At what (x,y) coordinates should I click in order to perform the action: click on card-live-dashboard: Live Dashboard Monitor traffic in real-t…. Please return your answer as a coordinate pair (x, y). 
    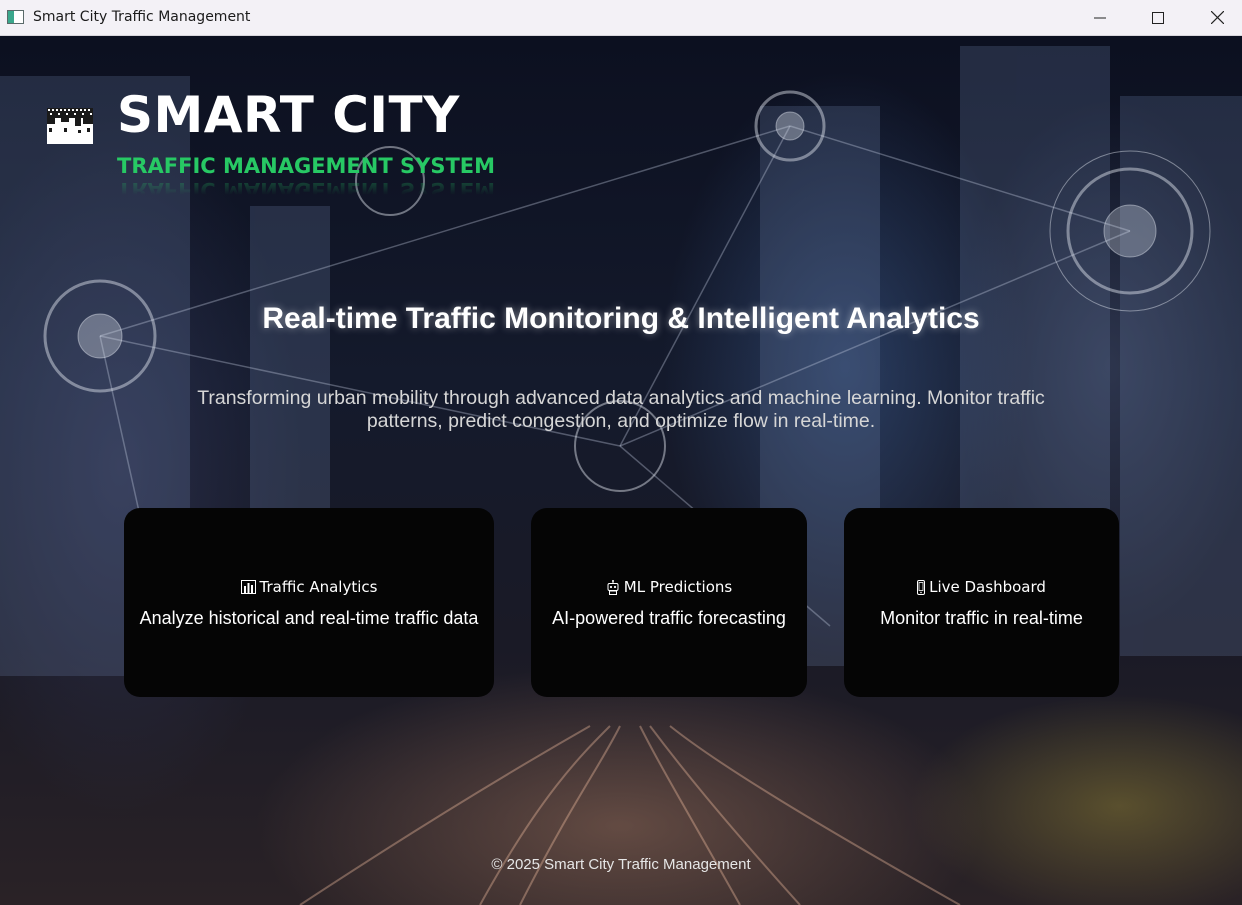
    Looking at the image, I should click on (981, 602).